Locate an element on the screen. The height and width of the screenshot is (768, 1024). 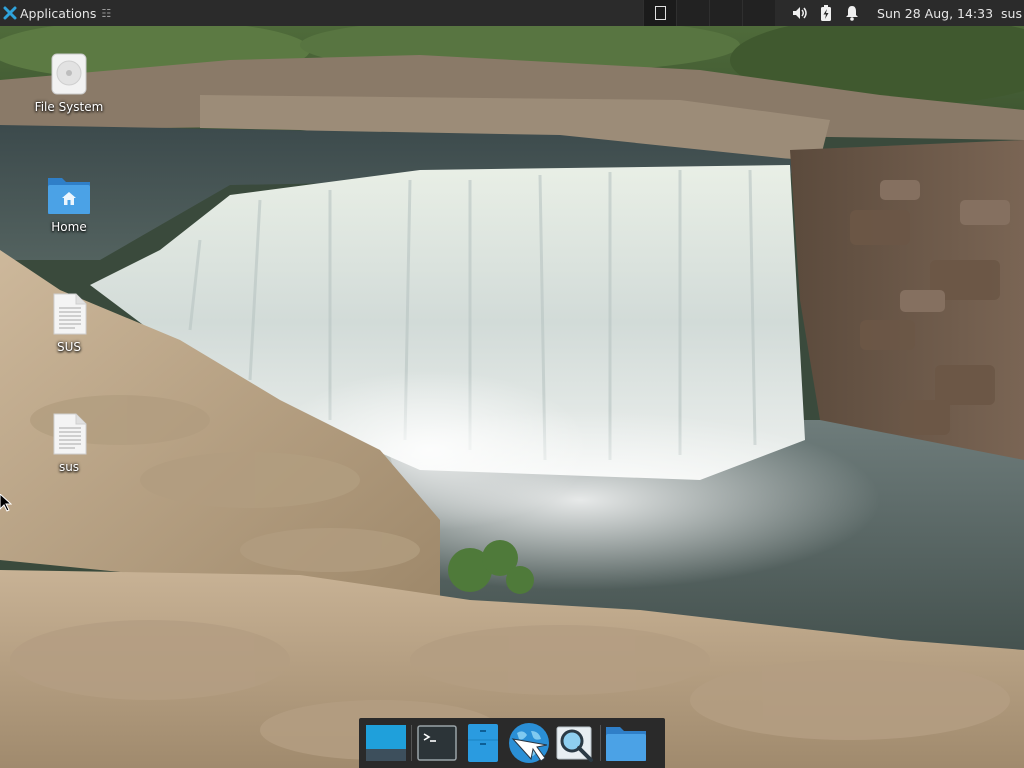
workspace-2-button is located at coordinates (693, 13).